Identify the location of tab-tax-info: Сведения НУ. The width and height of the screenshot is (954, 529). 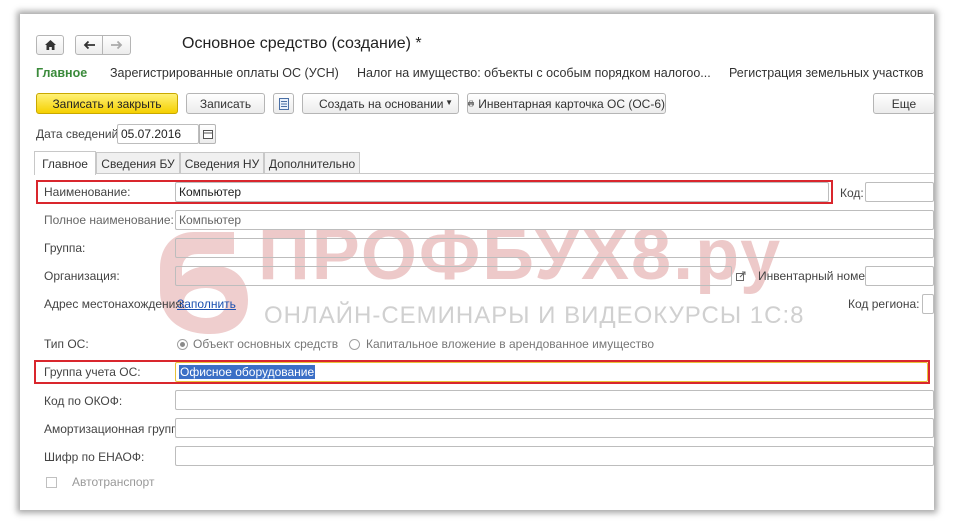
(222, 163).